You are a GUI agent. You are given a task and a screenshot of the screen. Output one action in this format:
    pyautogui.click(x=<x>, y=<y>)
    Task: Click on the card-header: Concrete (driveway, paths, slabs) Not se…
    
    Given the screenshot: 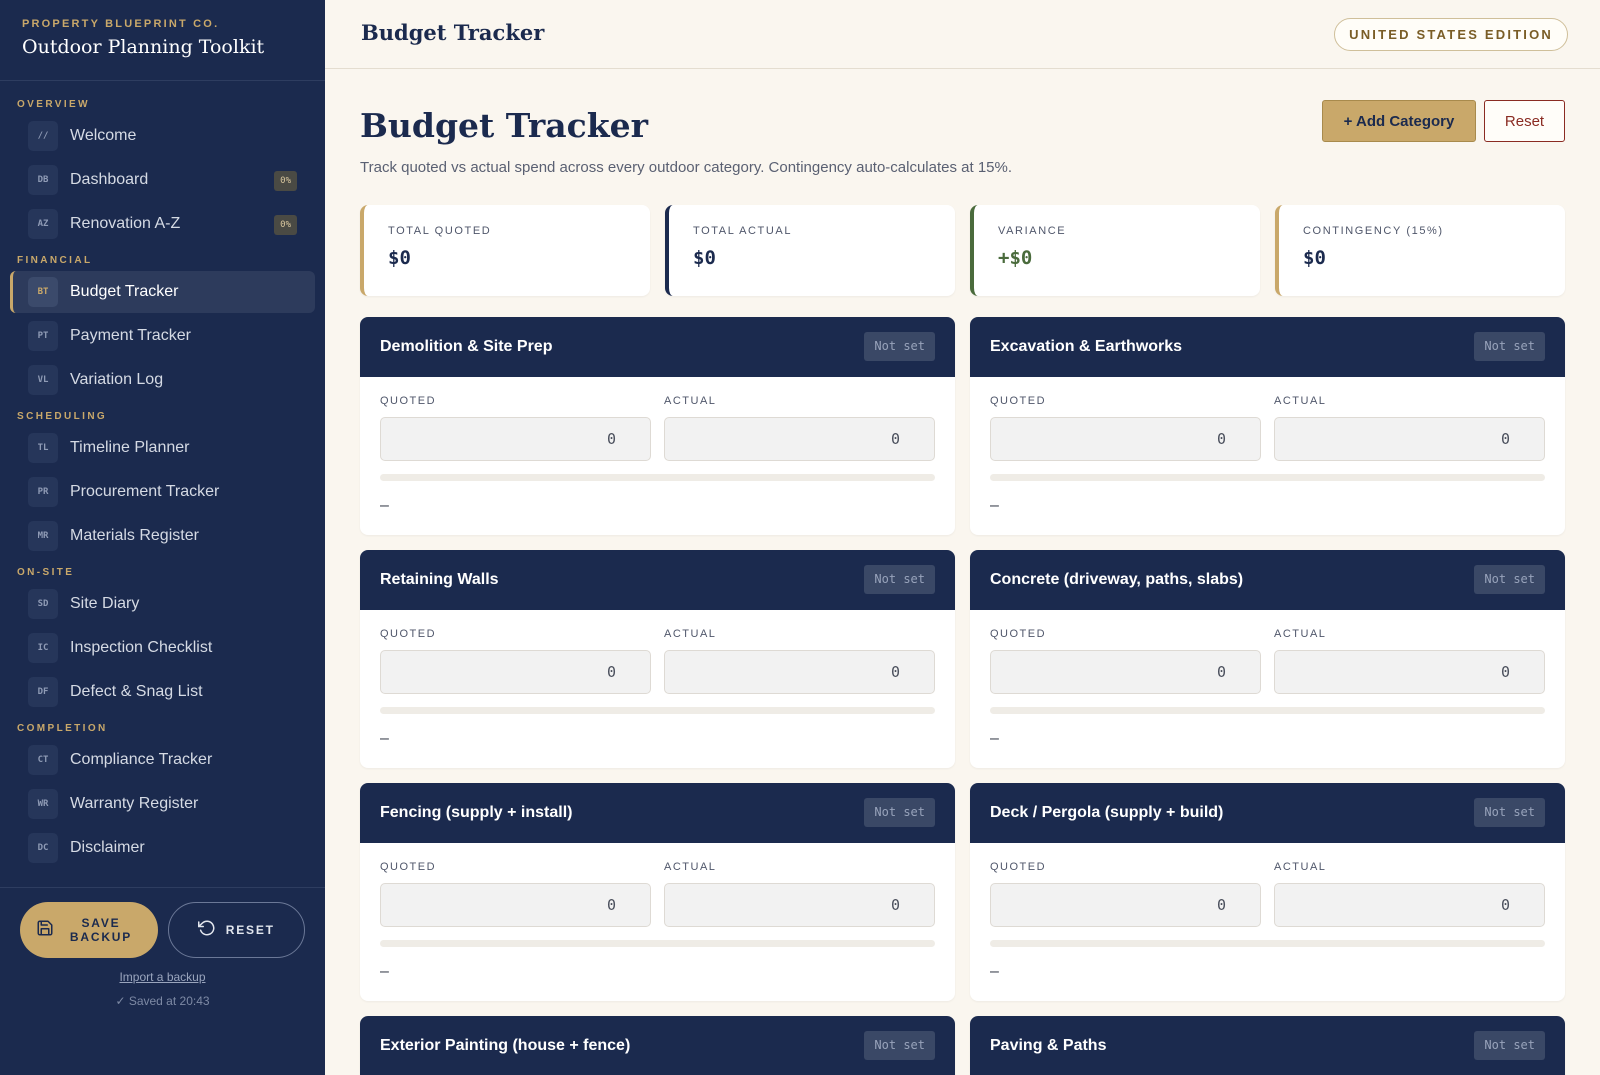 What is the action you would take?
    pyautogui.click(x=1267, y=580)
    